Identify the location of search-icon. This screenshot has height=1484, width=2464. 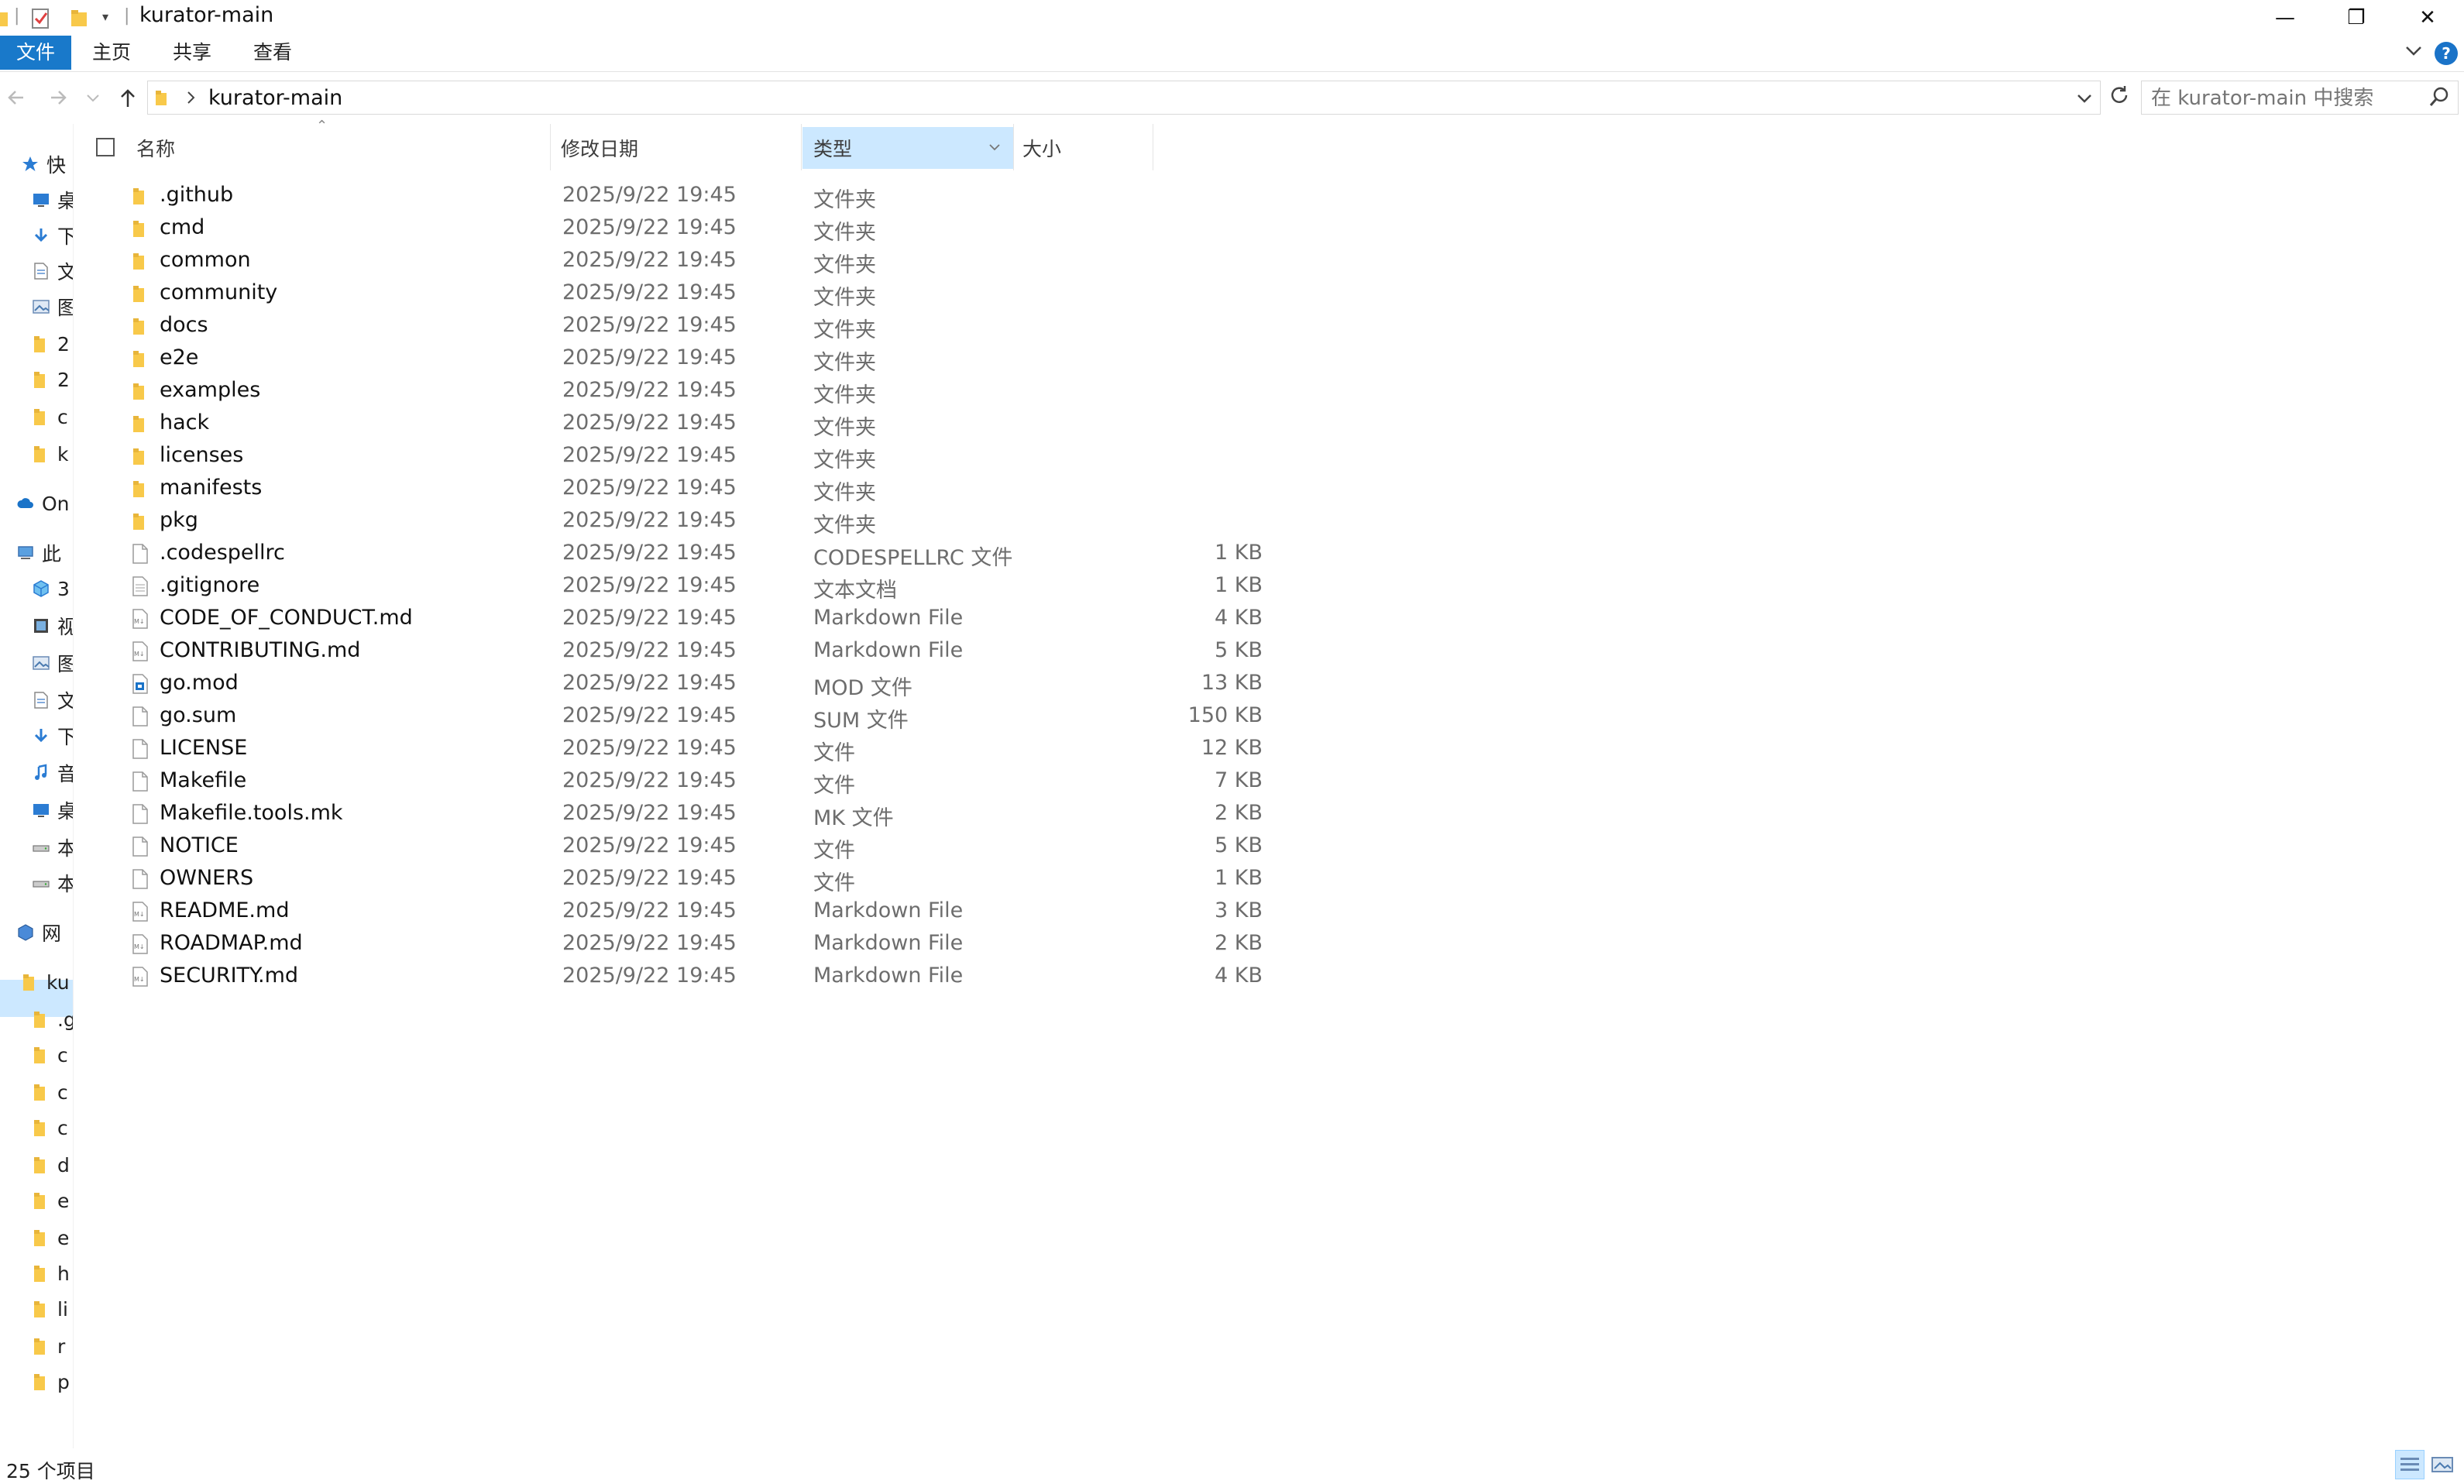
(2439, 99).